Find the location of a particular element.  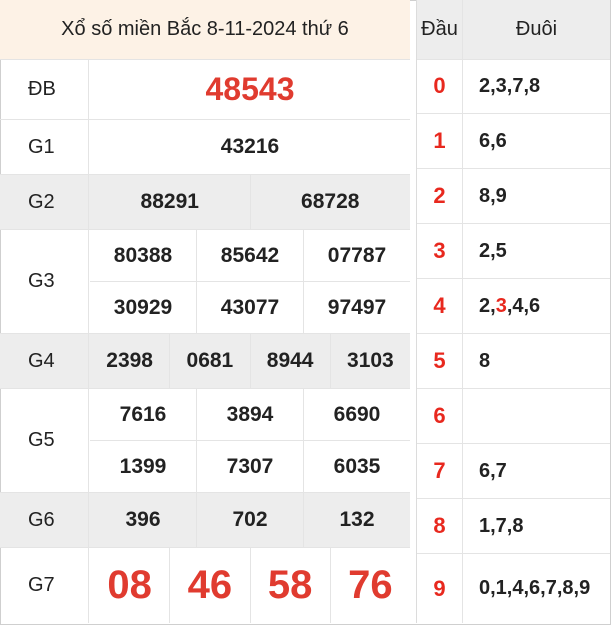

loto-head-digit: 2 is located at coordinates (440, 196).